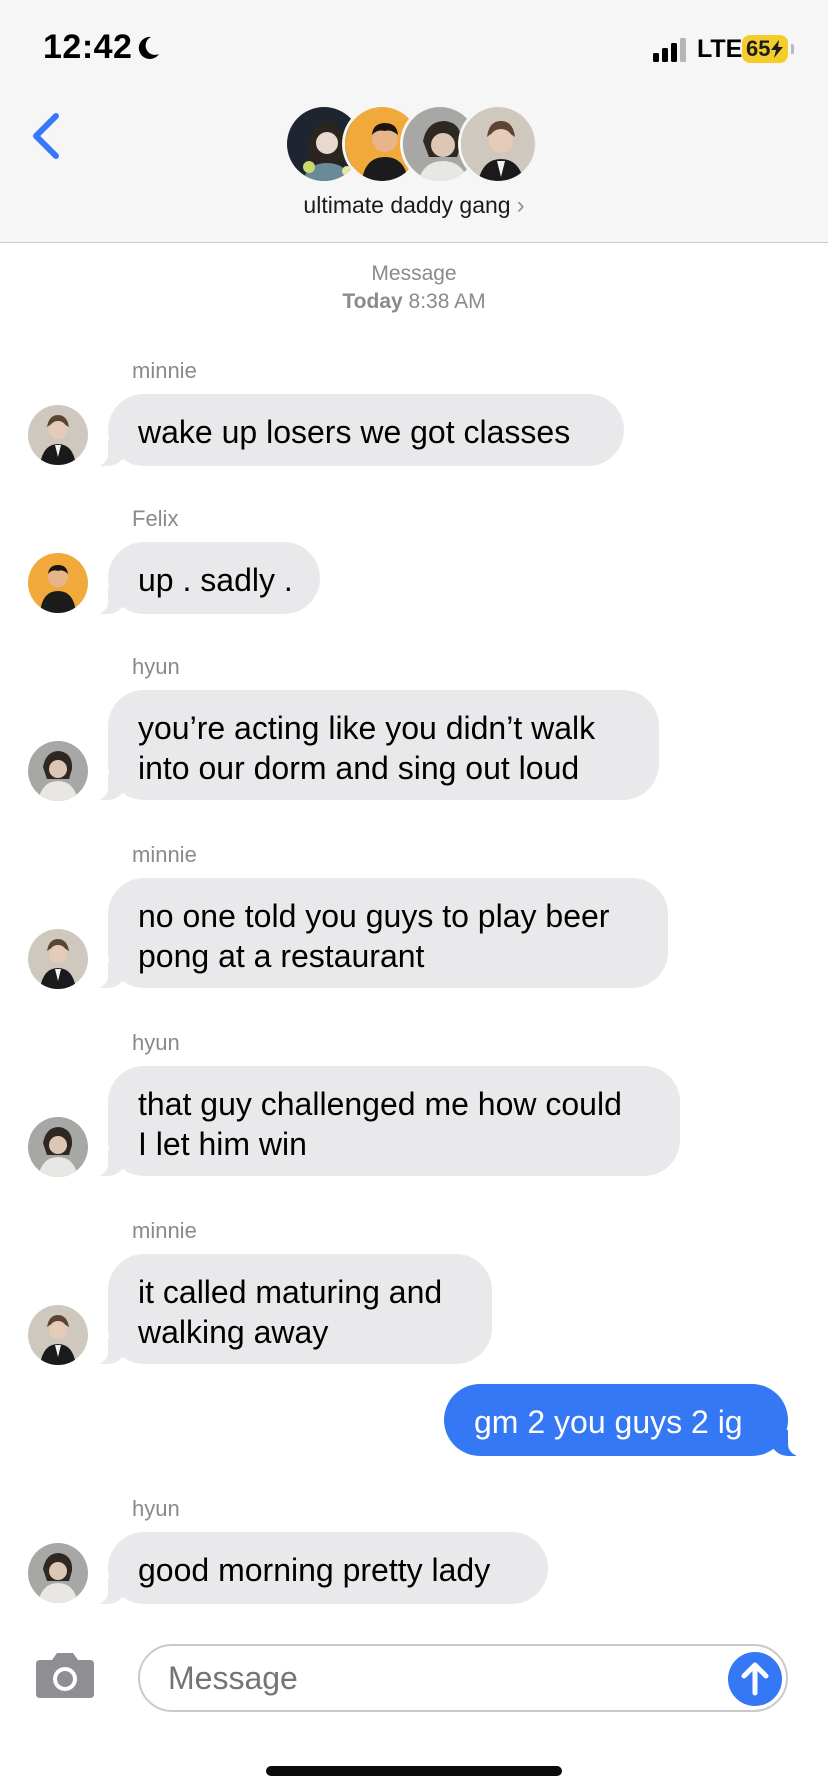  Describe the element at coordinates (215, 580) in the screenshot. I see `message-text: up . sadly .` at that location.